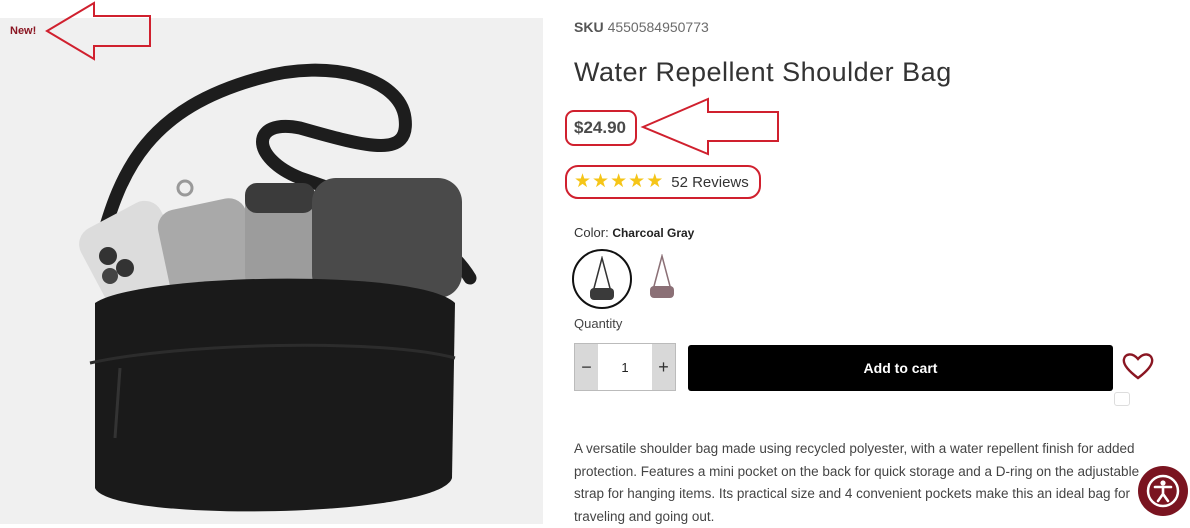  I want to click on add-to-cart-button: Add to cart, so click(900, 368).